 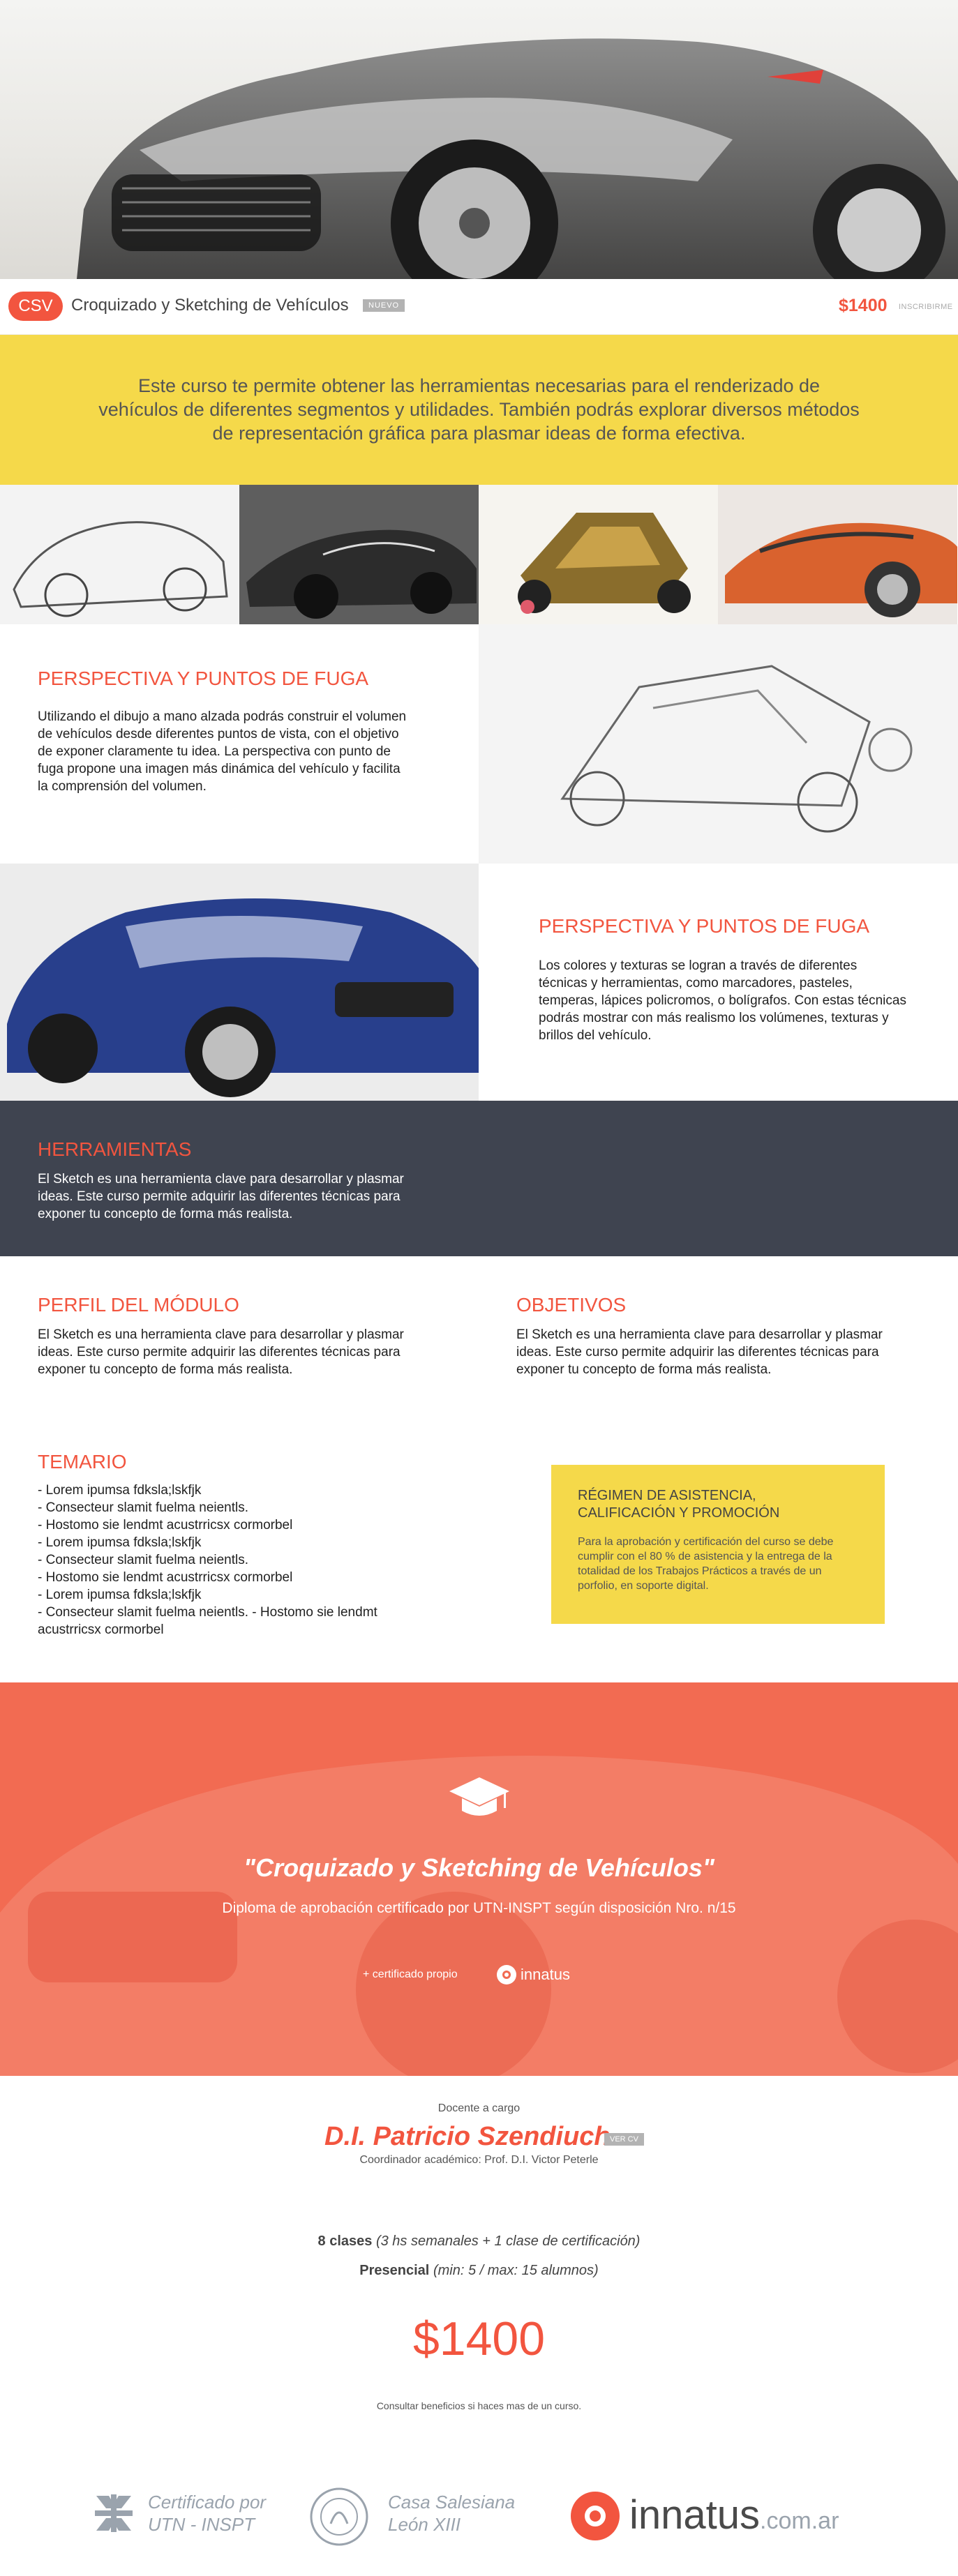 I want to click on hero-banner, so click(x=479, y=139).